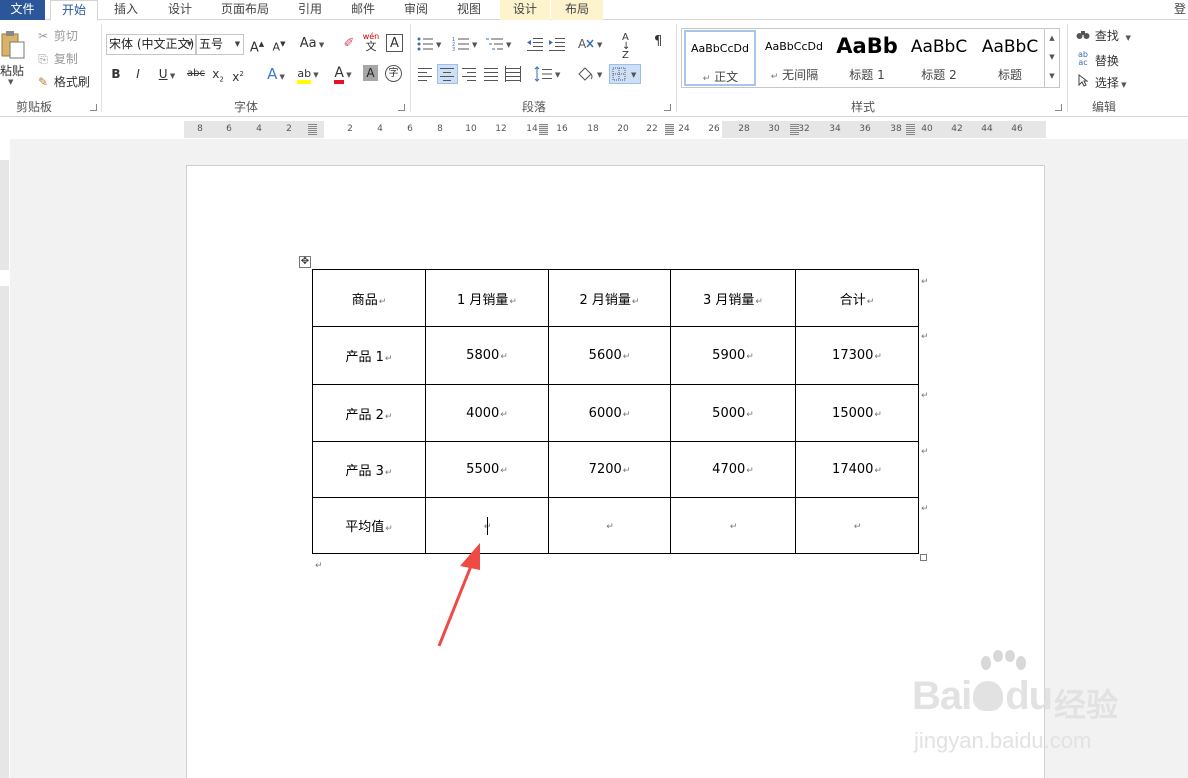  What do you see at coordinates (371, 42) in the screenshot?
I see `pinyin-guide-button: wén 文` at bounding box center [371, 42].